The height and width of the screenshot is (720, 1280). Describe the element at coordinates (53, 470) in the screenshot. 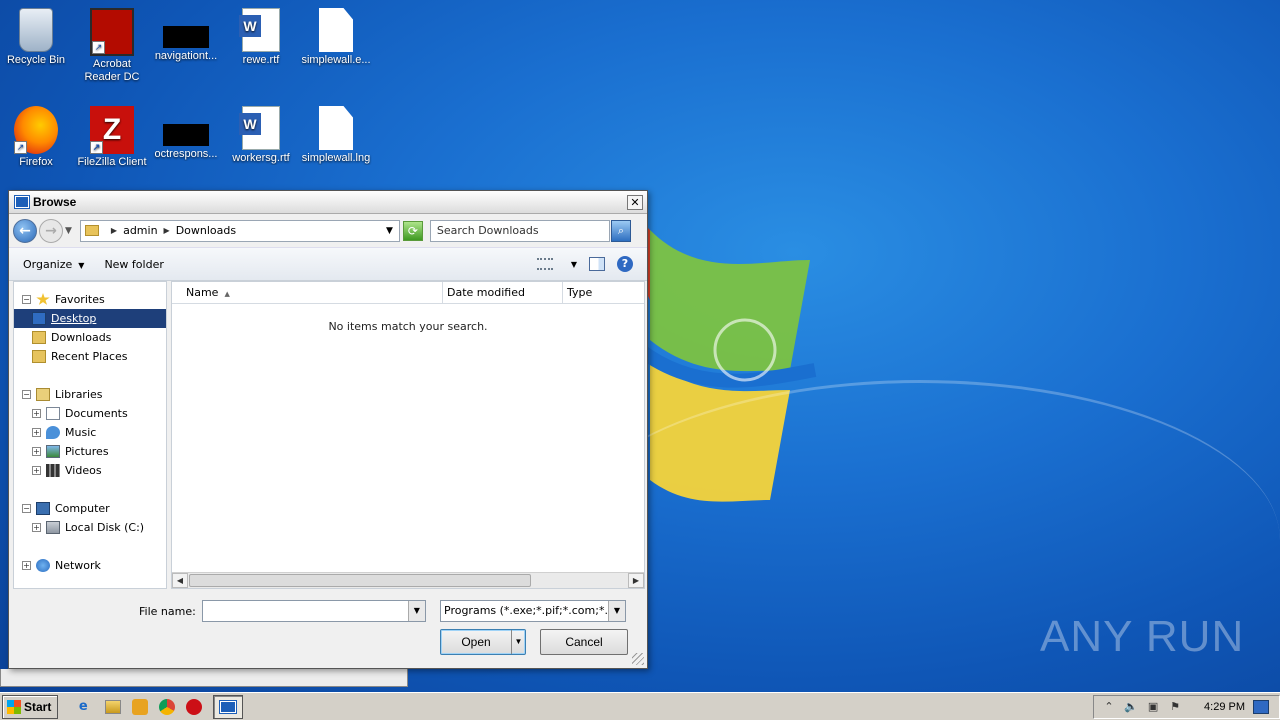

I see `videos-icon` at that location.